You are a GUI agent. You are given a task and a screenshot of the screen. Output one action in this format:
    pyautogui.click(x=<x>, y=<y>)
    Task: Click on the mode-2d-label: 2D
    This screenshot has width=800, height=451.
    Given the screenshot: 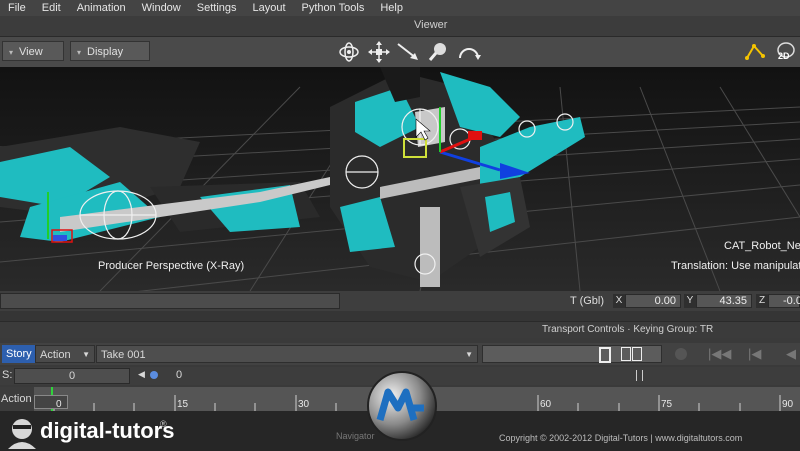 What is the action you would take?
    pyautogui.click(x=784, y=56)
    